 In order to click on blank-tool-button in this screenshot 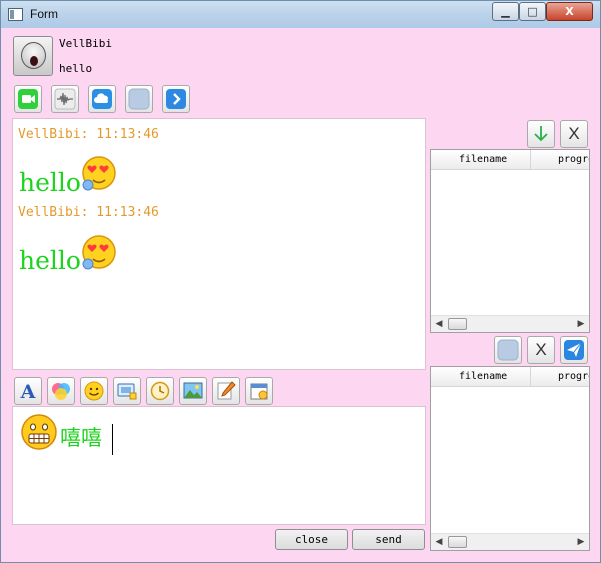, I will do `click(508, 350)`.